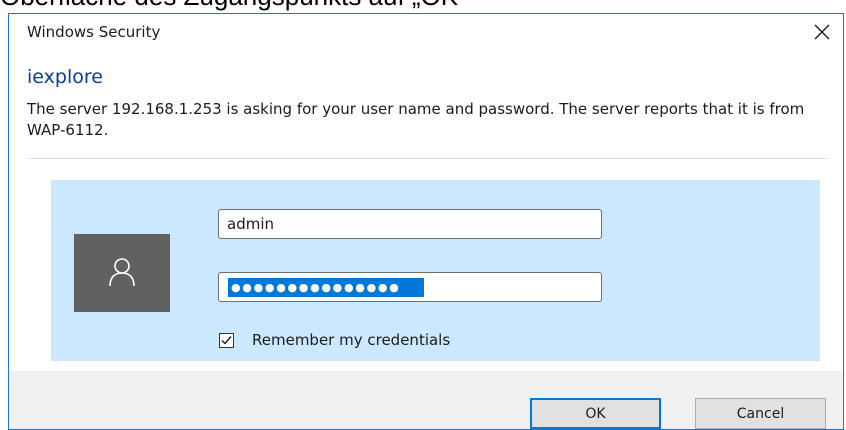 The image size is (846, 430). Describe the element at coordinates (426, 32) in the screenshot. I see `title-bar: Windows Security` at that location.